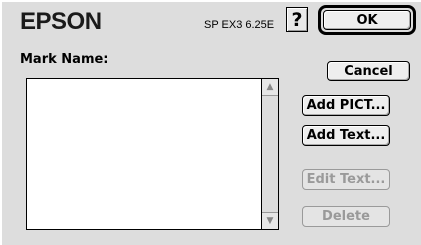 The height and width of the screenshot is (245, 421). I want to click on delete-button: Delete, so click(346, 216).